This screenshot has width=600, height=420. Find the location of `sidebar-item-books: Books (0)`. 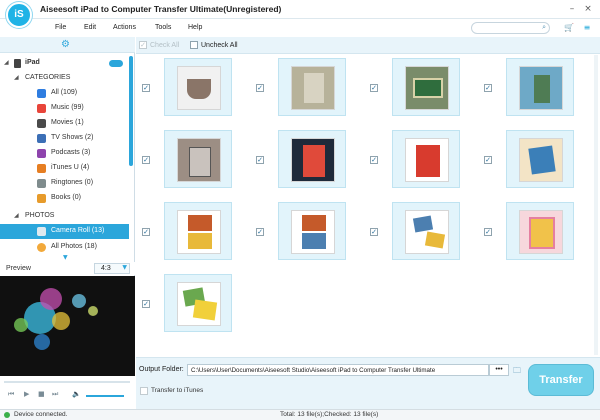

sidebar-item-books: Books (0) is located at coordinates (65, 198).